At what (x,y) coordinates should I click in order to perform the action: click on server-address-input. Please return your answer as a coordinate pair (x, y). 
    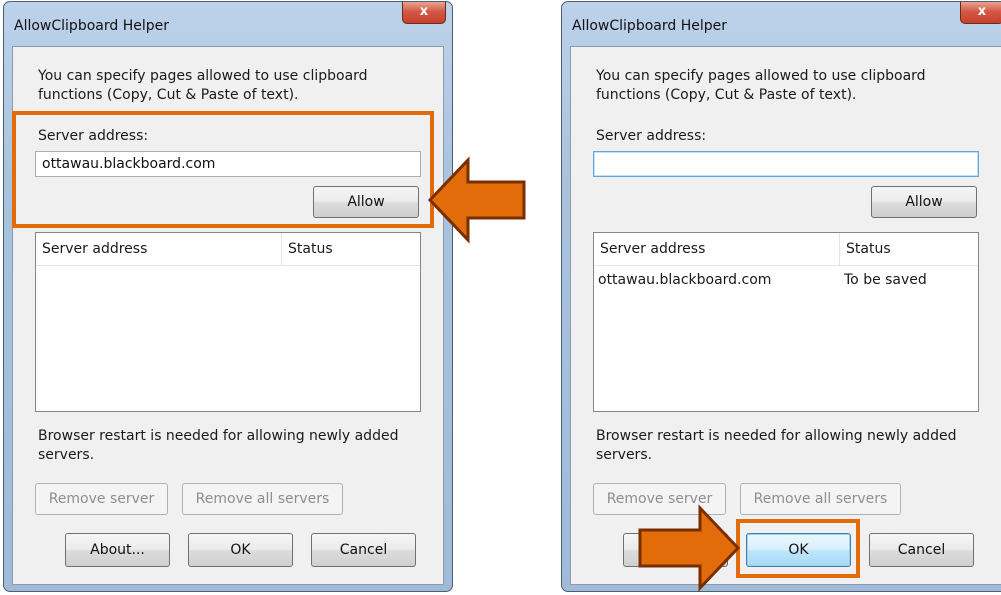
    Looking at the image, I should click on (786, 164).